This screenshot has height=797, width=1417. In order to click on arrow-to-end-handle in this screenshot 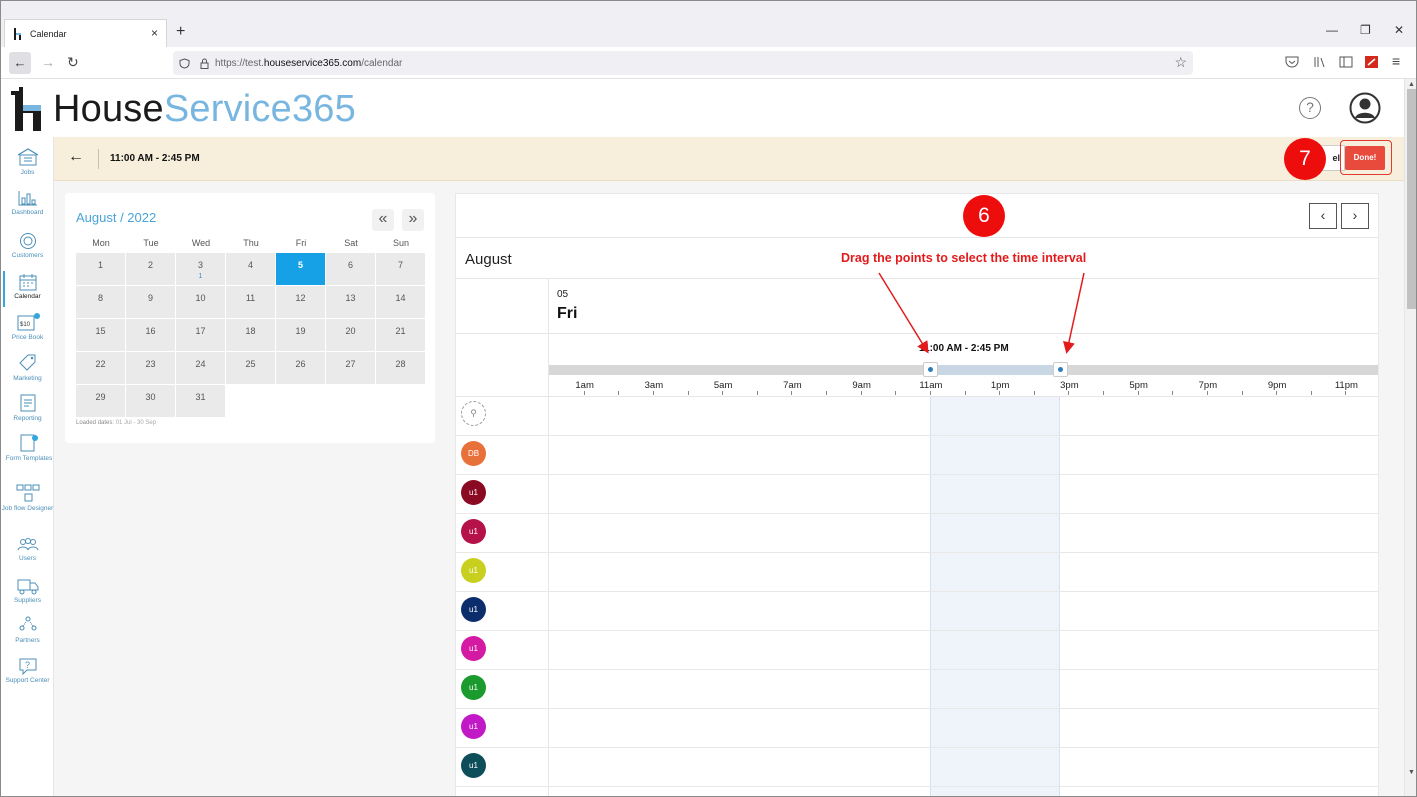, I will do `click(1074, 313)`.